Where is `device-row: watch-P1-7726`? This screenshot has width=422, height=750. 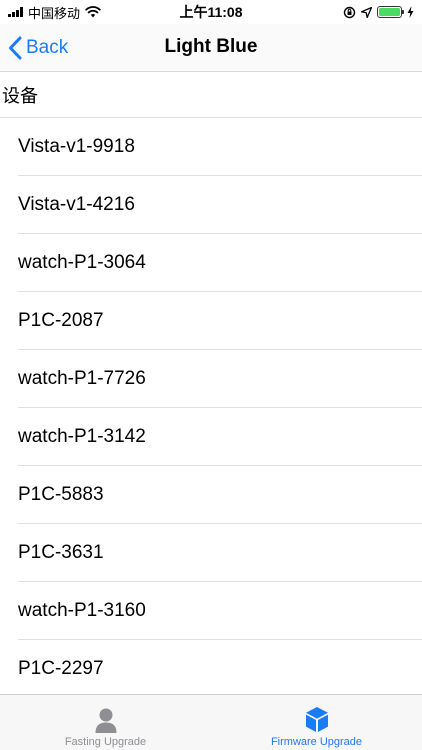 device-row: watch-P1-7726 is located at coordinates (211, 379).